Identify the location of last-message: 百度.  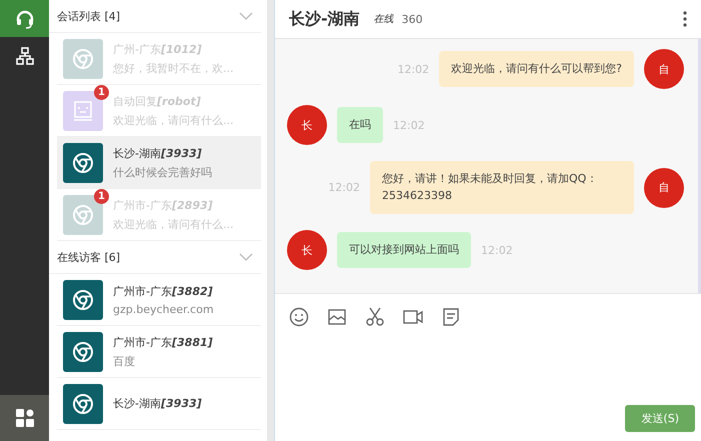
(124, 361).